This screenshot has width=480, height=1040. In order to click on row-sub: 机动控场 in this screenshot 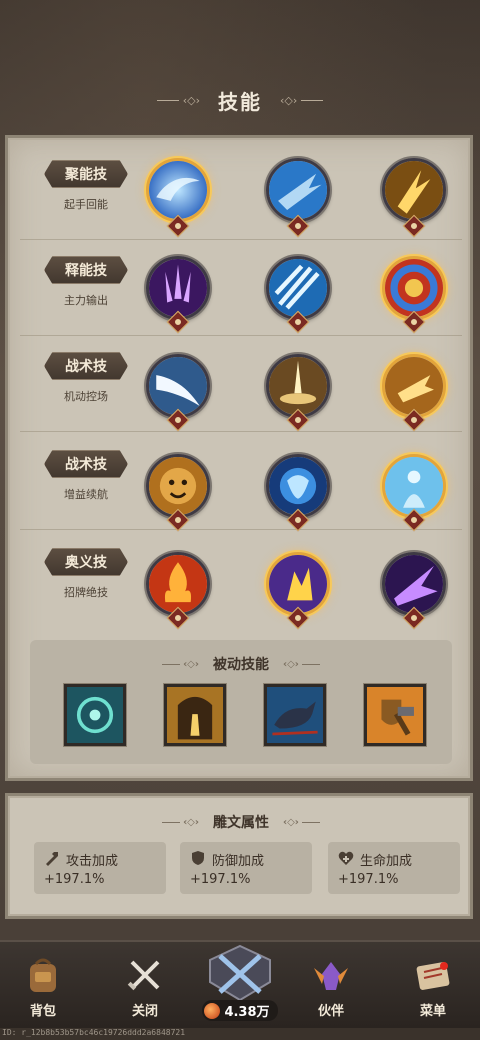, I will do `click(86, 396)`.